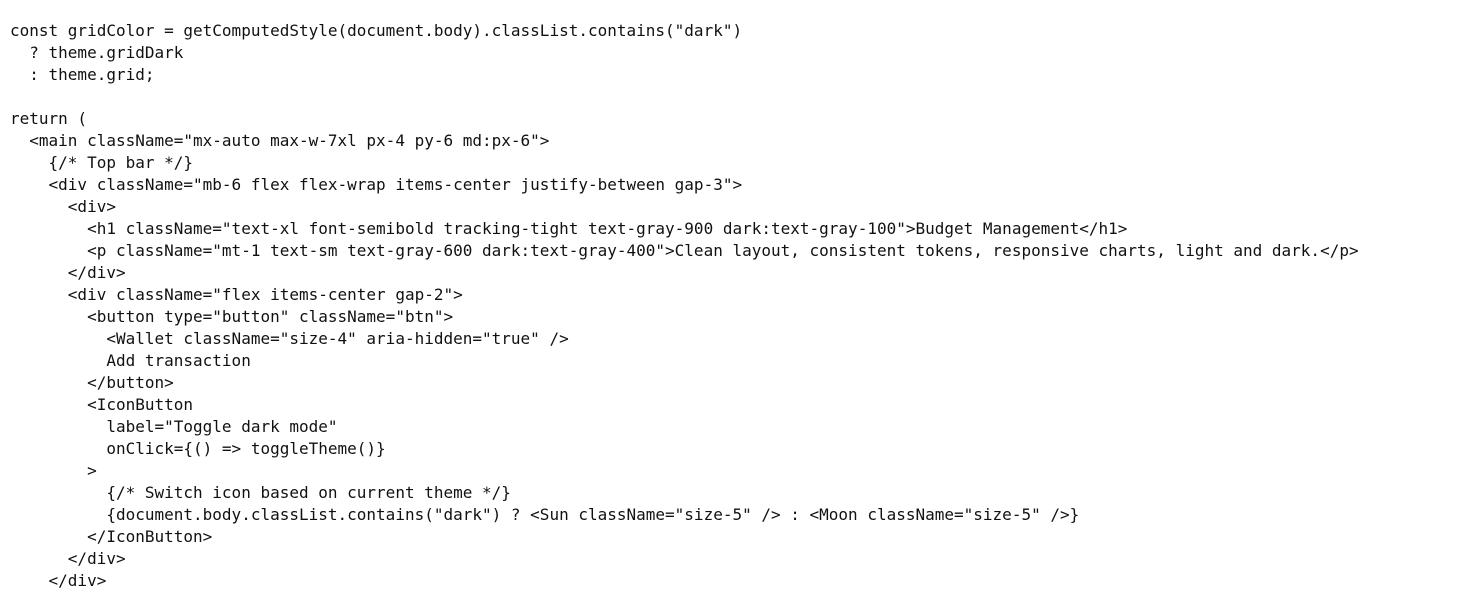  Describe the element at coordinates (174, 426) in the screenshot. I see `code-line: label="Toggle dark mode"` at that location.